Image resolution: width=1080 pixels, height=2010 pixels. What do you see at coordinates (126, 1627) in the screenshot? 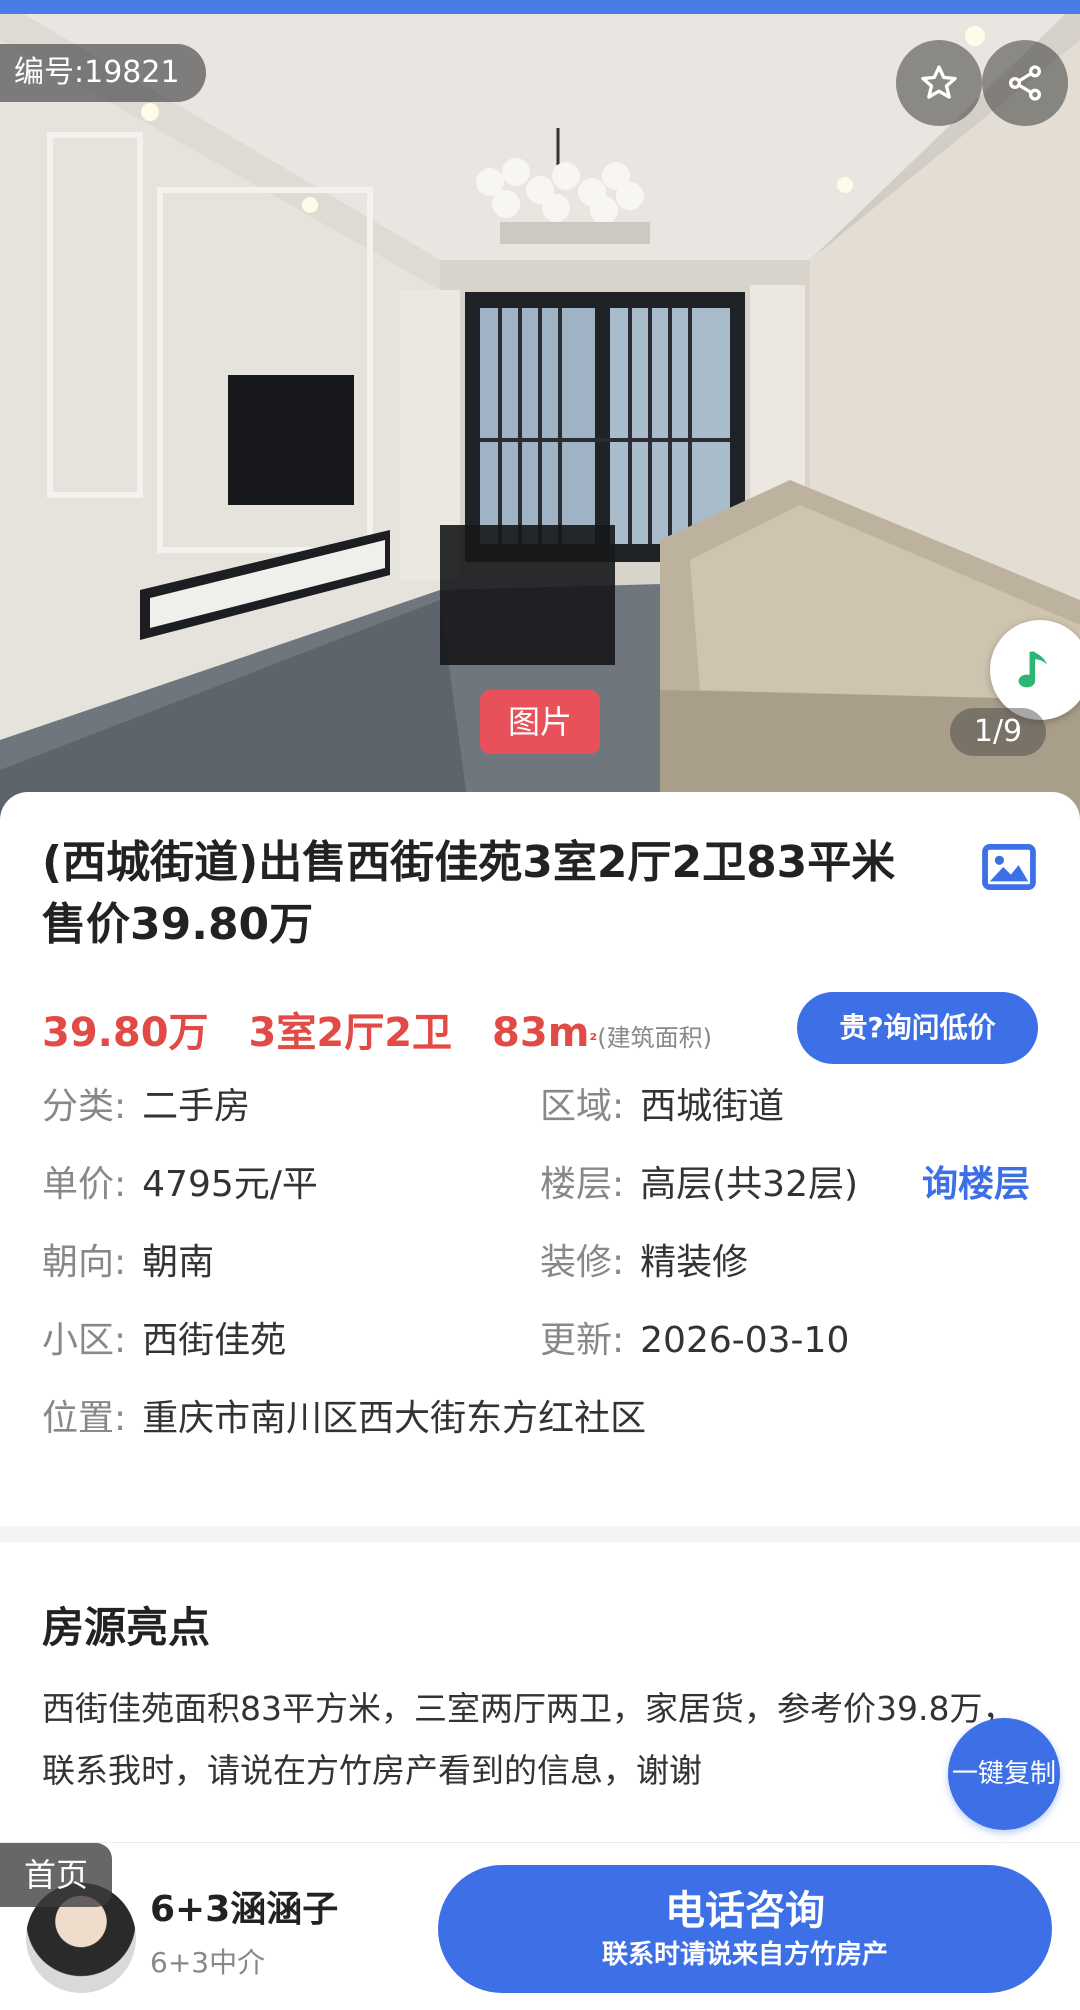
I see `highlights-title: 房源亮点` at bounding box center [126, 1627].